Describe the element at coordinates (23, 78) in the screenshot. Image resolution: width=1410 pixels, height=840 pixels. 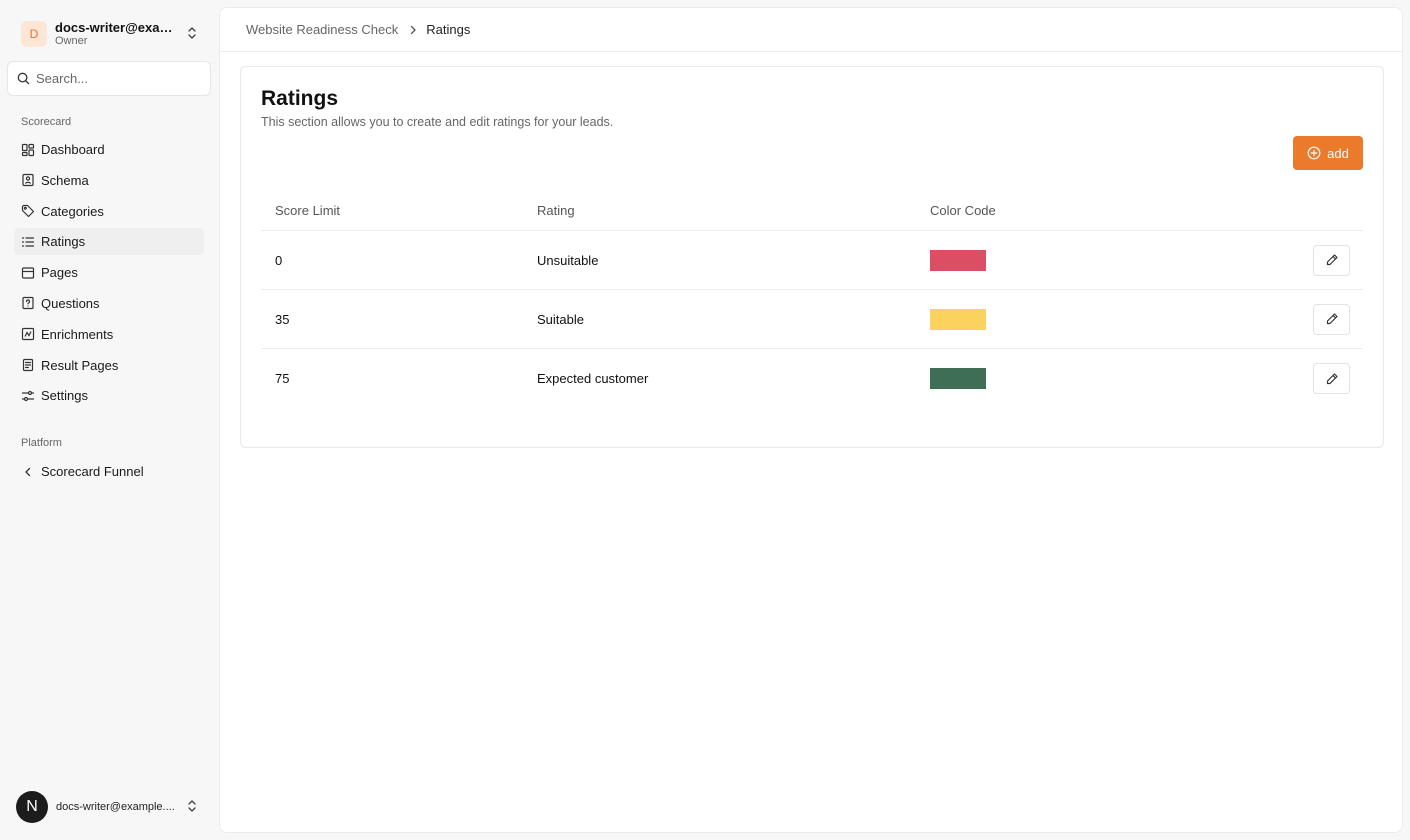
I see `search-icon` at that location.